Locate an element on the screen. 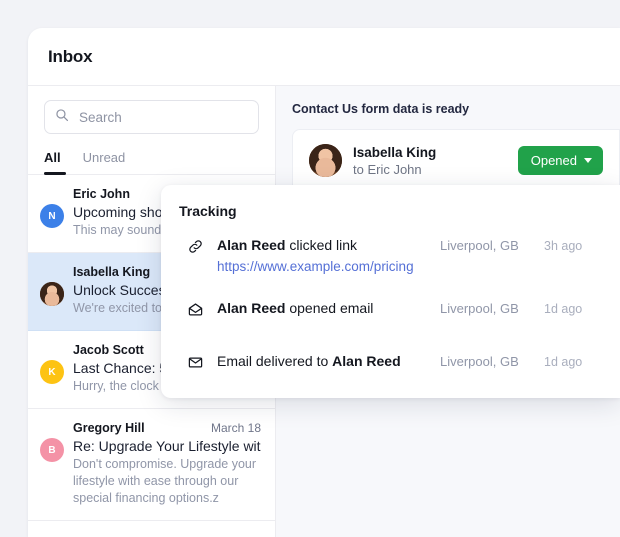  mail-sender: Eric John is located at coordinates (101, 194).